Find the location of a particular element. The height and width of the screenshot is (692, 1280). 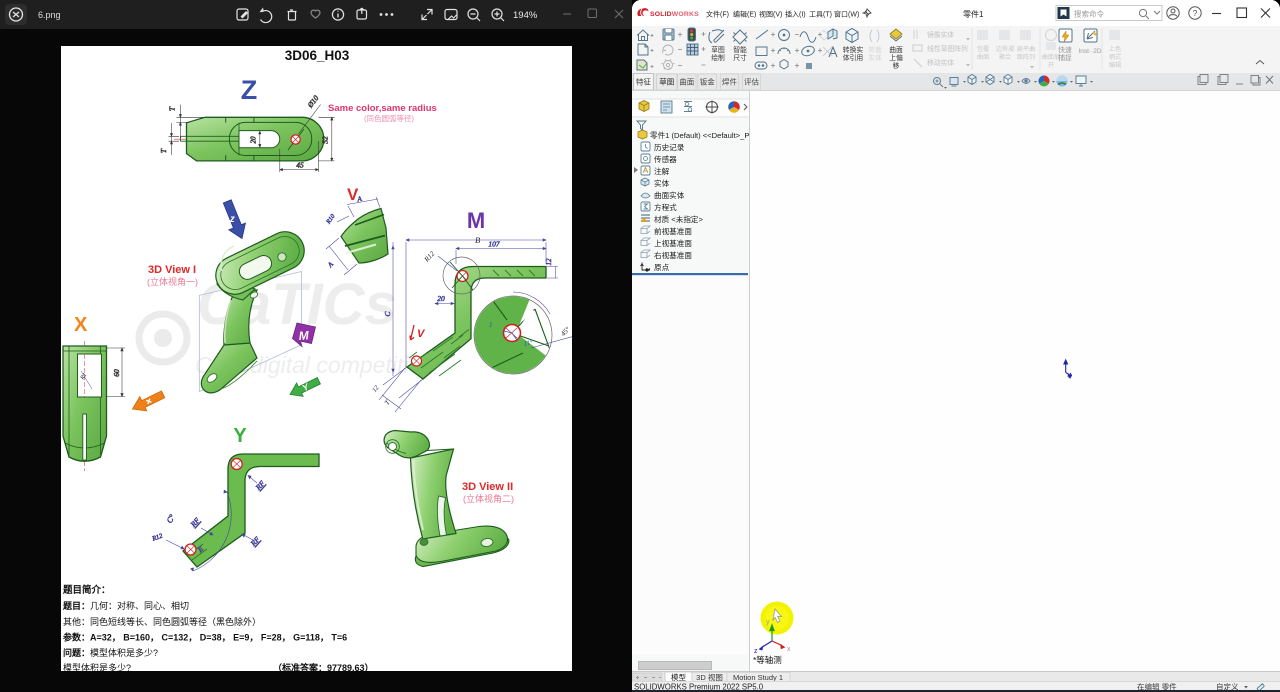

svg-text: 钣金 is located at coordinates (707, 82).